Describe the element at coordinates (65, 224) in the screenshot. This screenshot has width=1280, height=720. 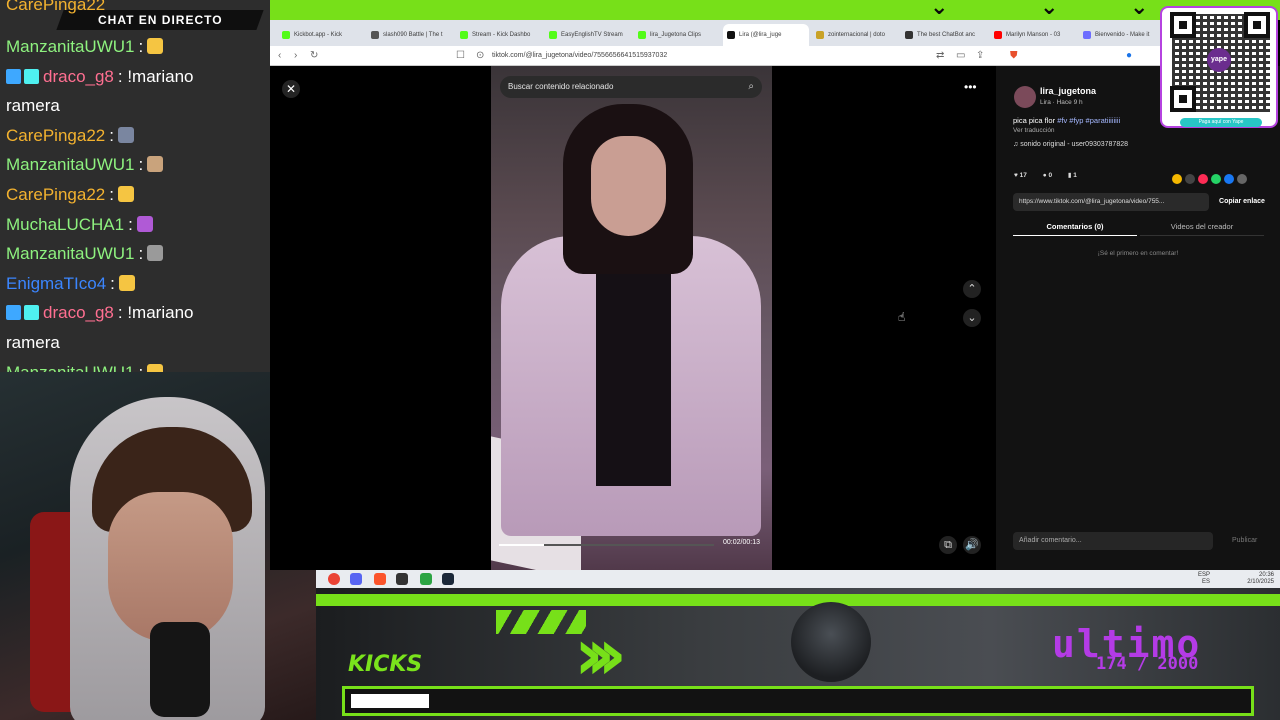
I see `chat-username: MuchaLUCHA1` at that location.